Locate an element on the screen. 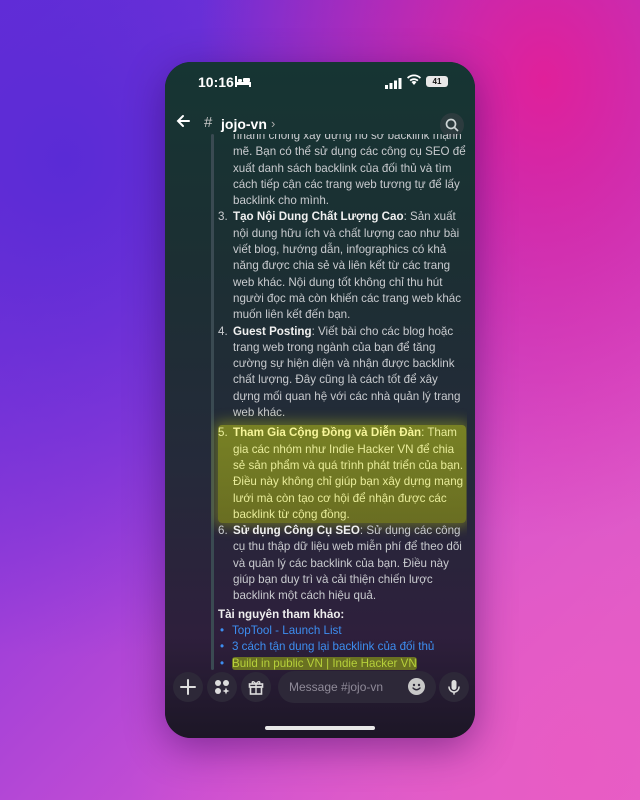  wifi-icon is located at coordinates (414, 81).